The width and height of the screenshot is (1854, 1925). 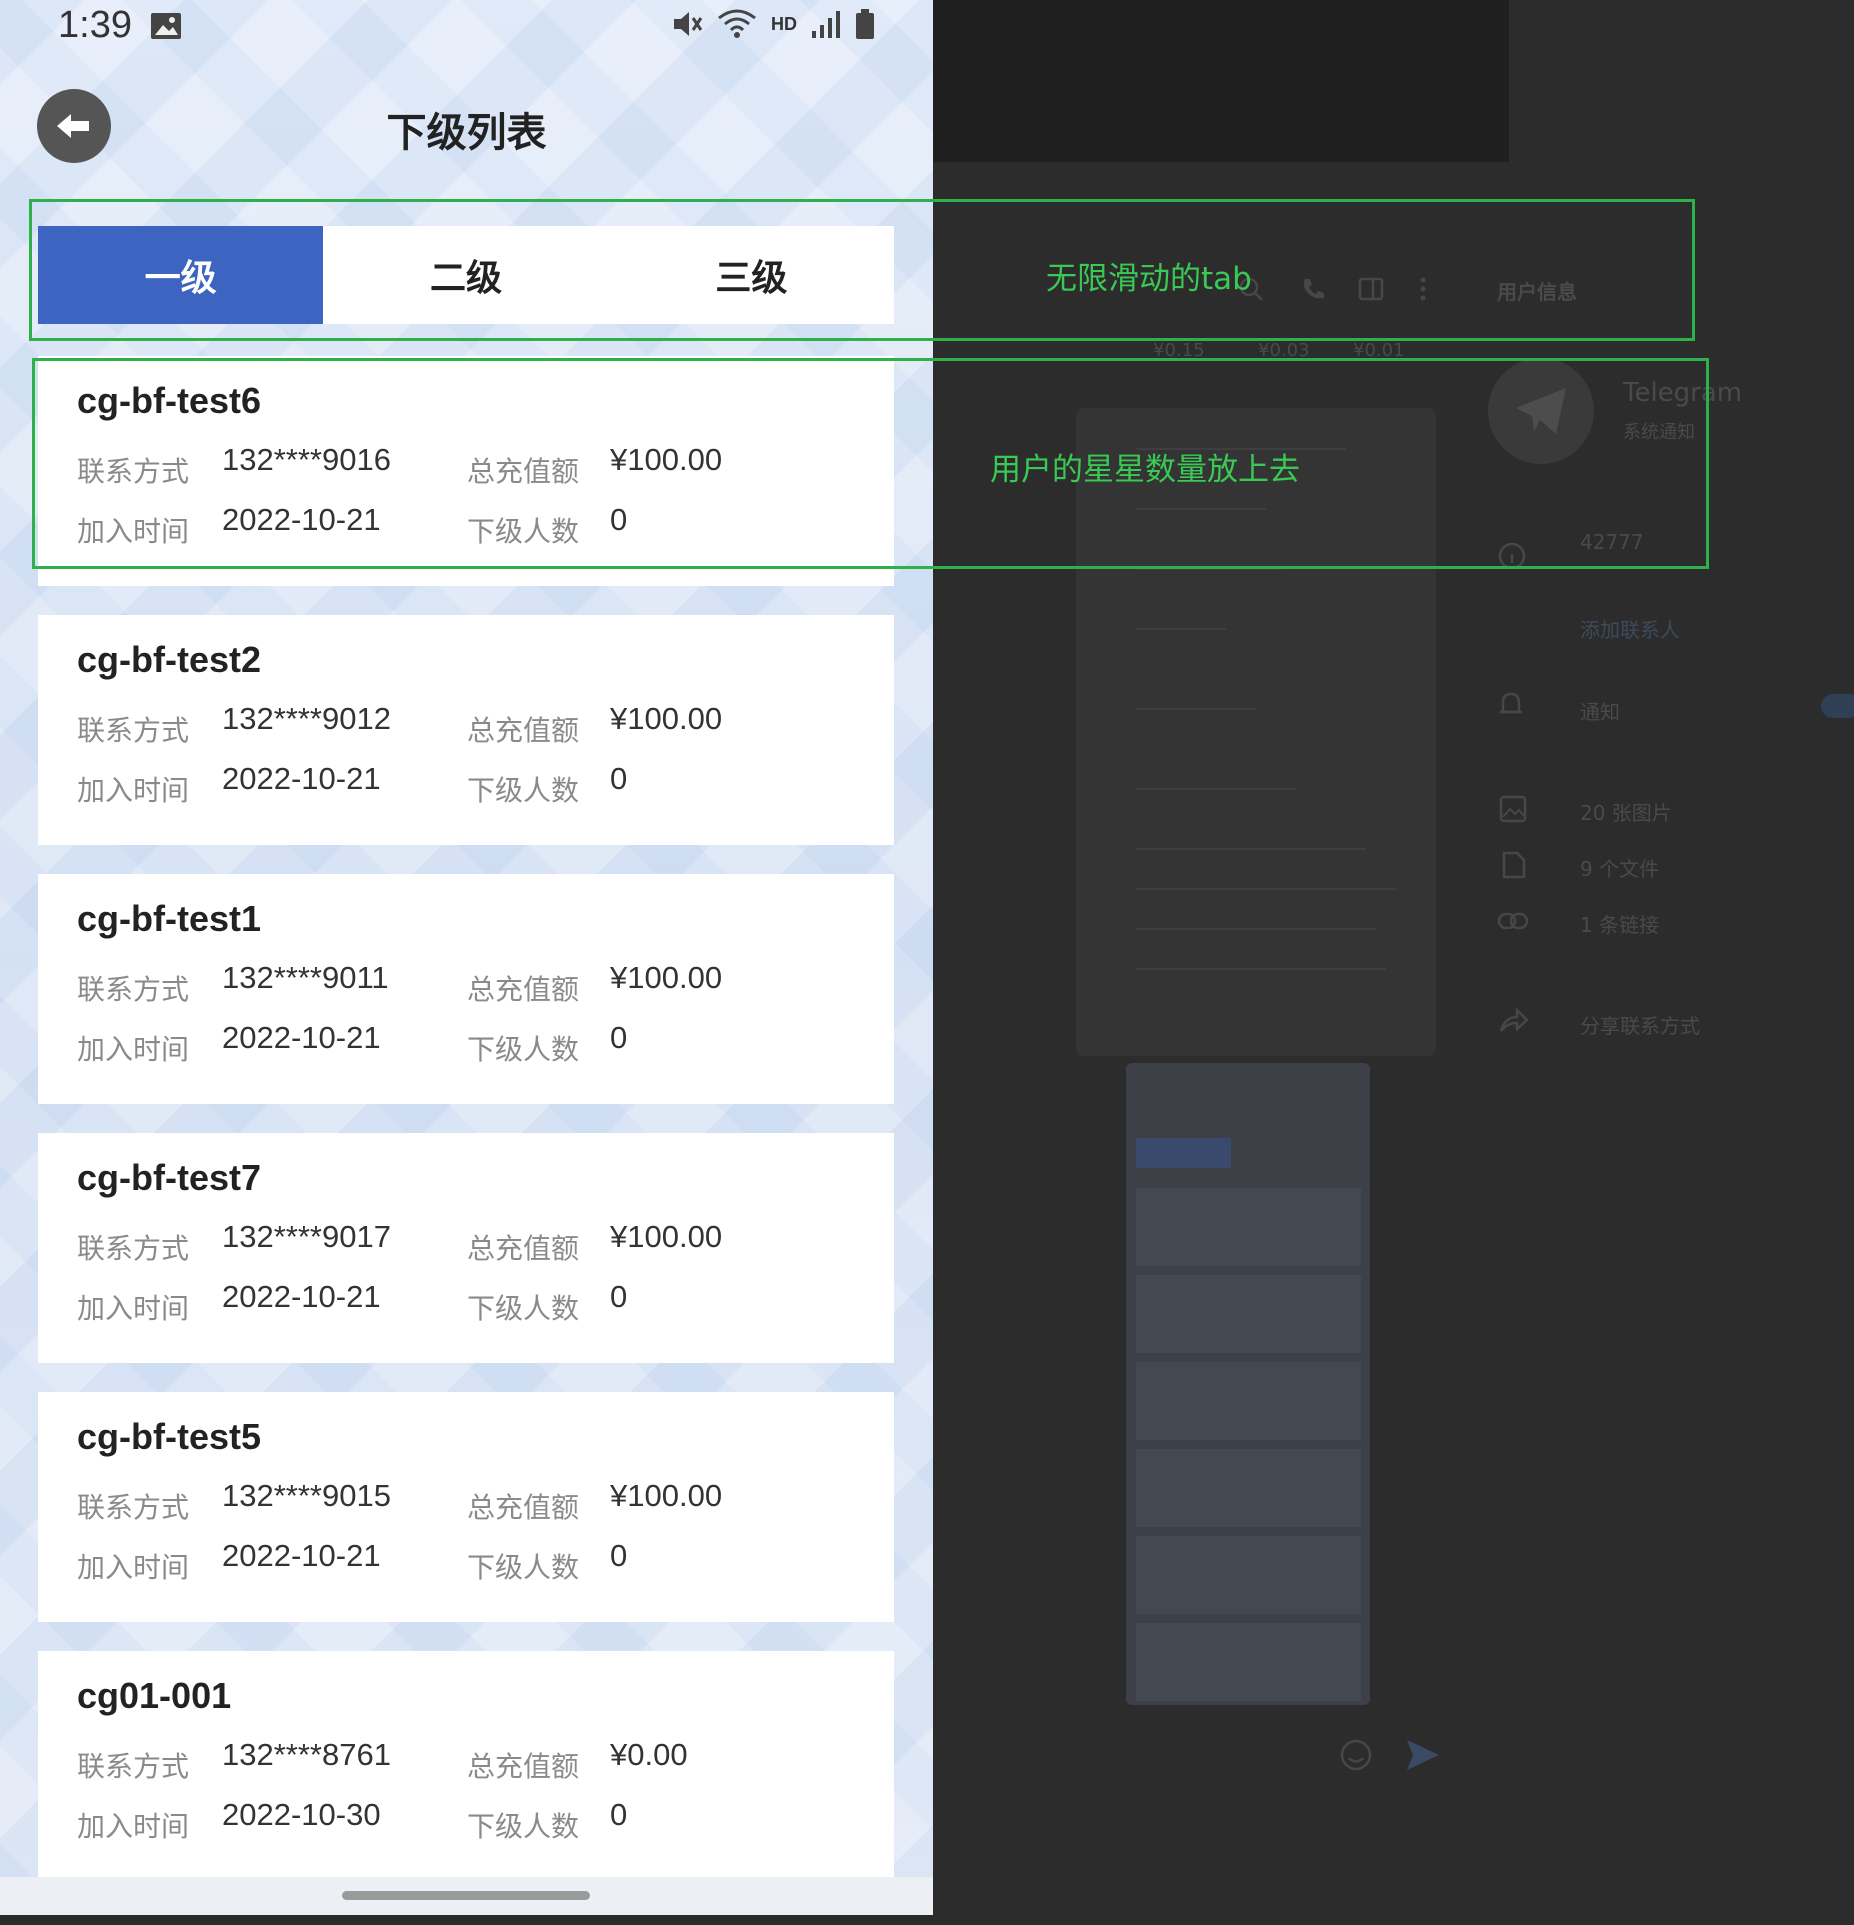 What do you see at coordinates (169, 659) in the screenshot?
I see `member-name: cg-bf-test2` at bounding box center [169, 659].